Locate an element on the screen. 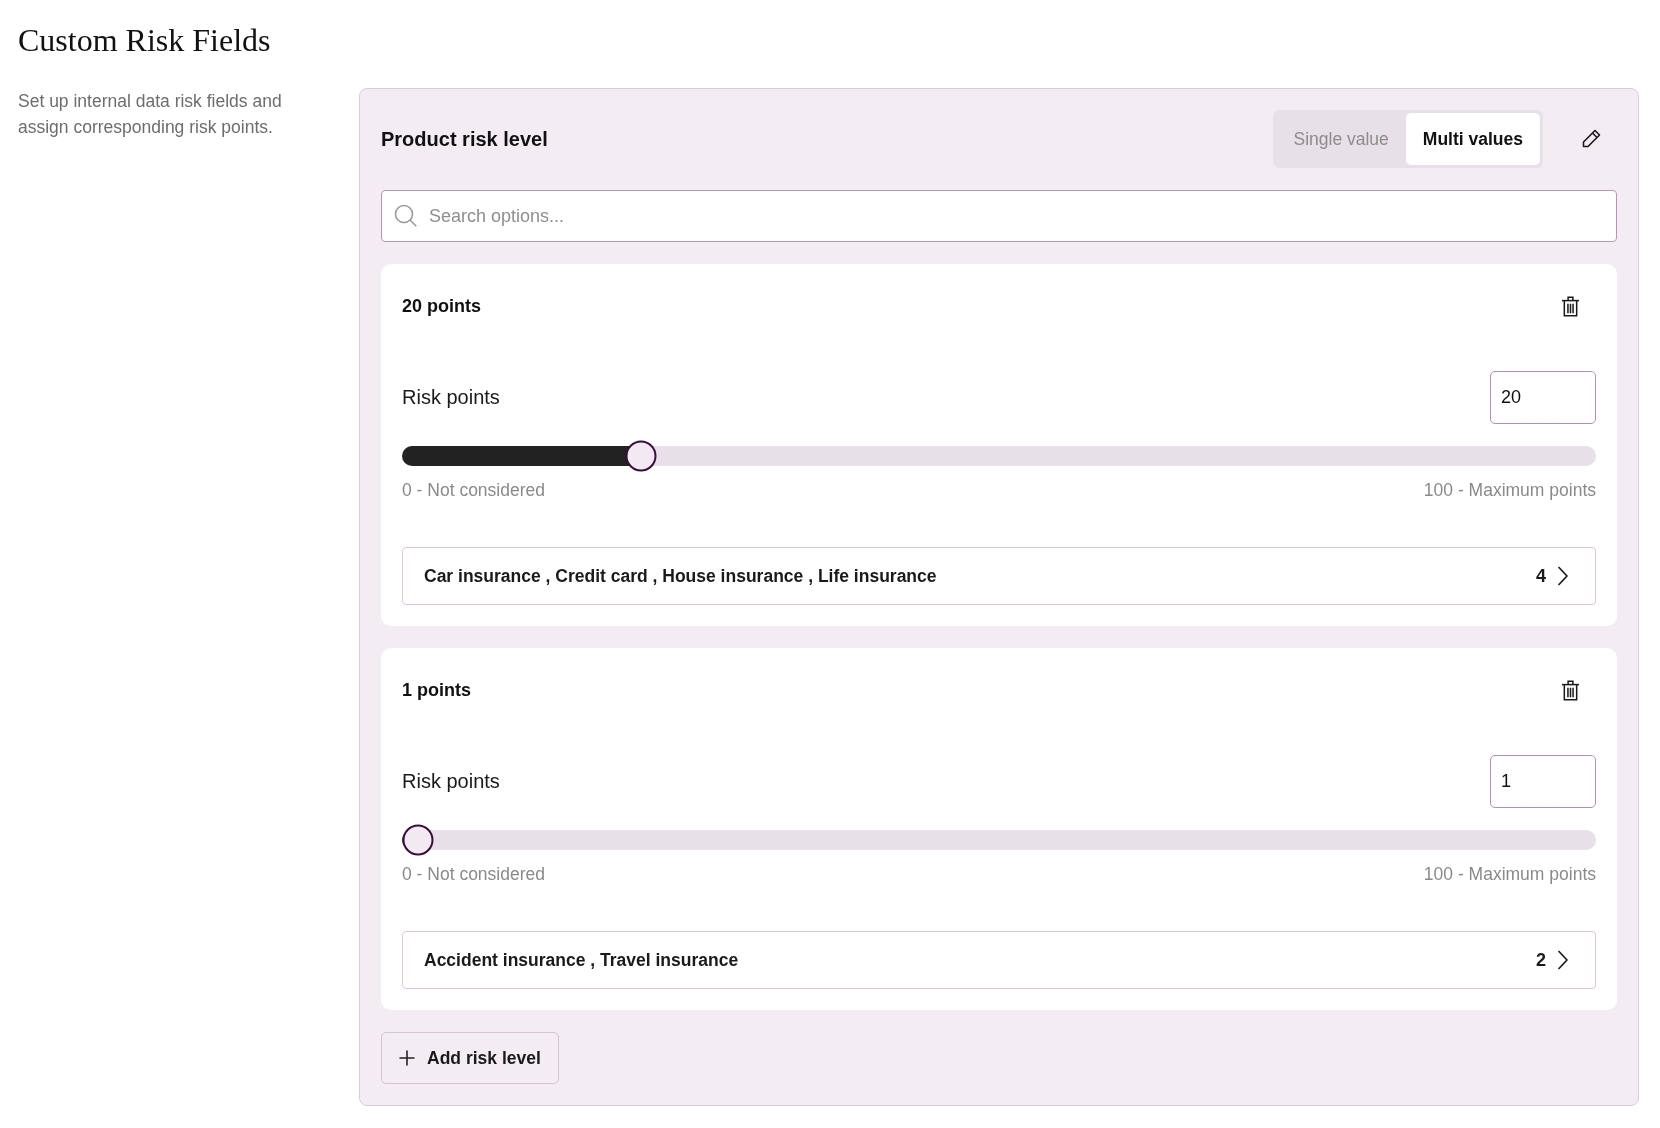 This screenshot has height=1128, width=1660. options-row: Car insurance , Credit card , House insurance , Life insurance 4 is located at coordinates (999, 576).